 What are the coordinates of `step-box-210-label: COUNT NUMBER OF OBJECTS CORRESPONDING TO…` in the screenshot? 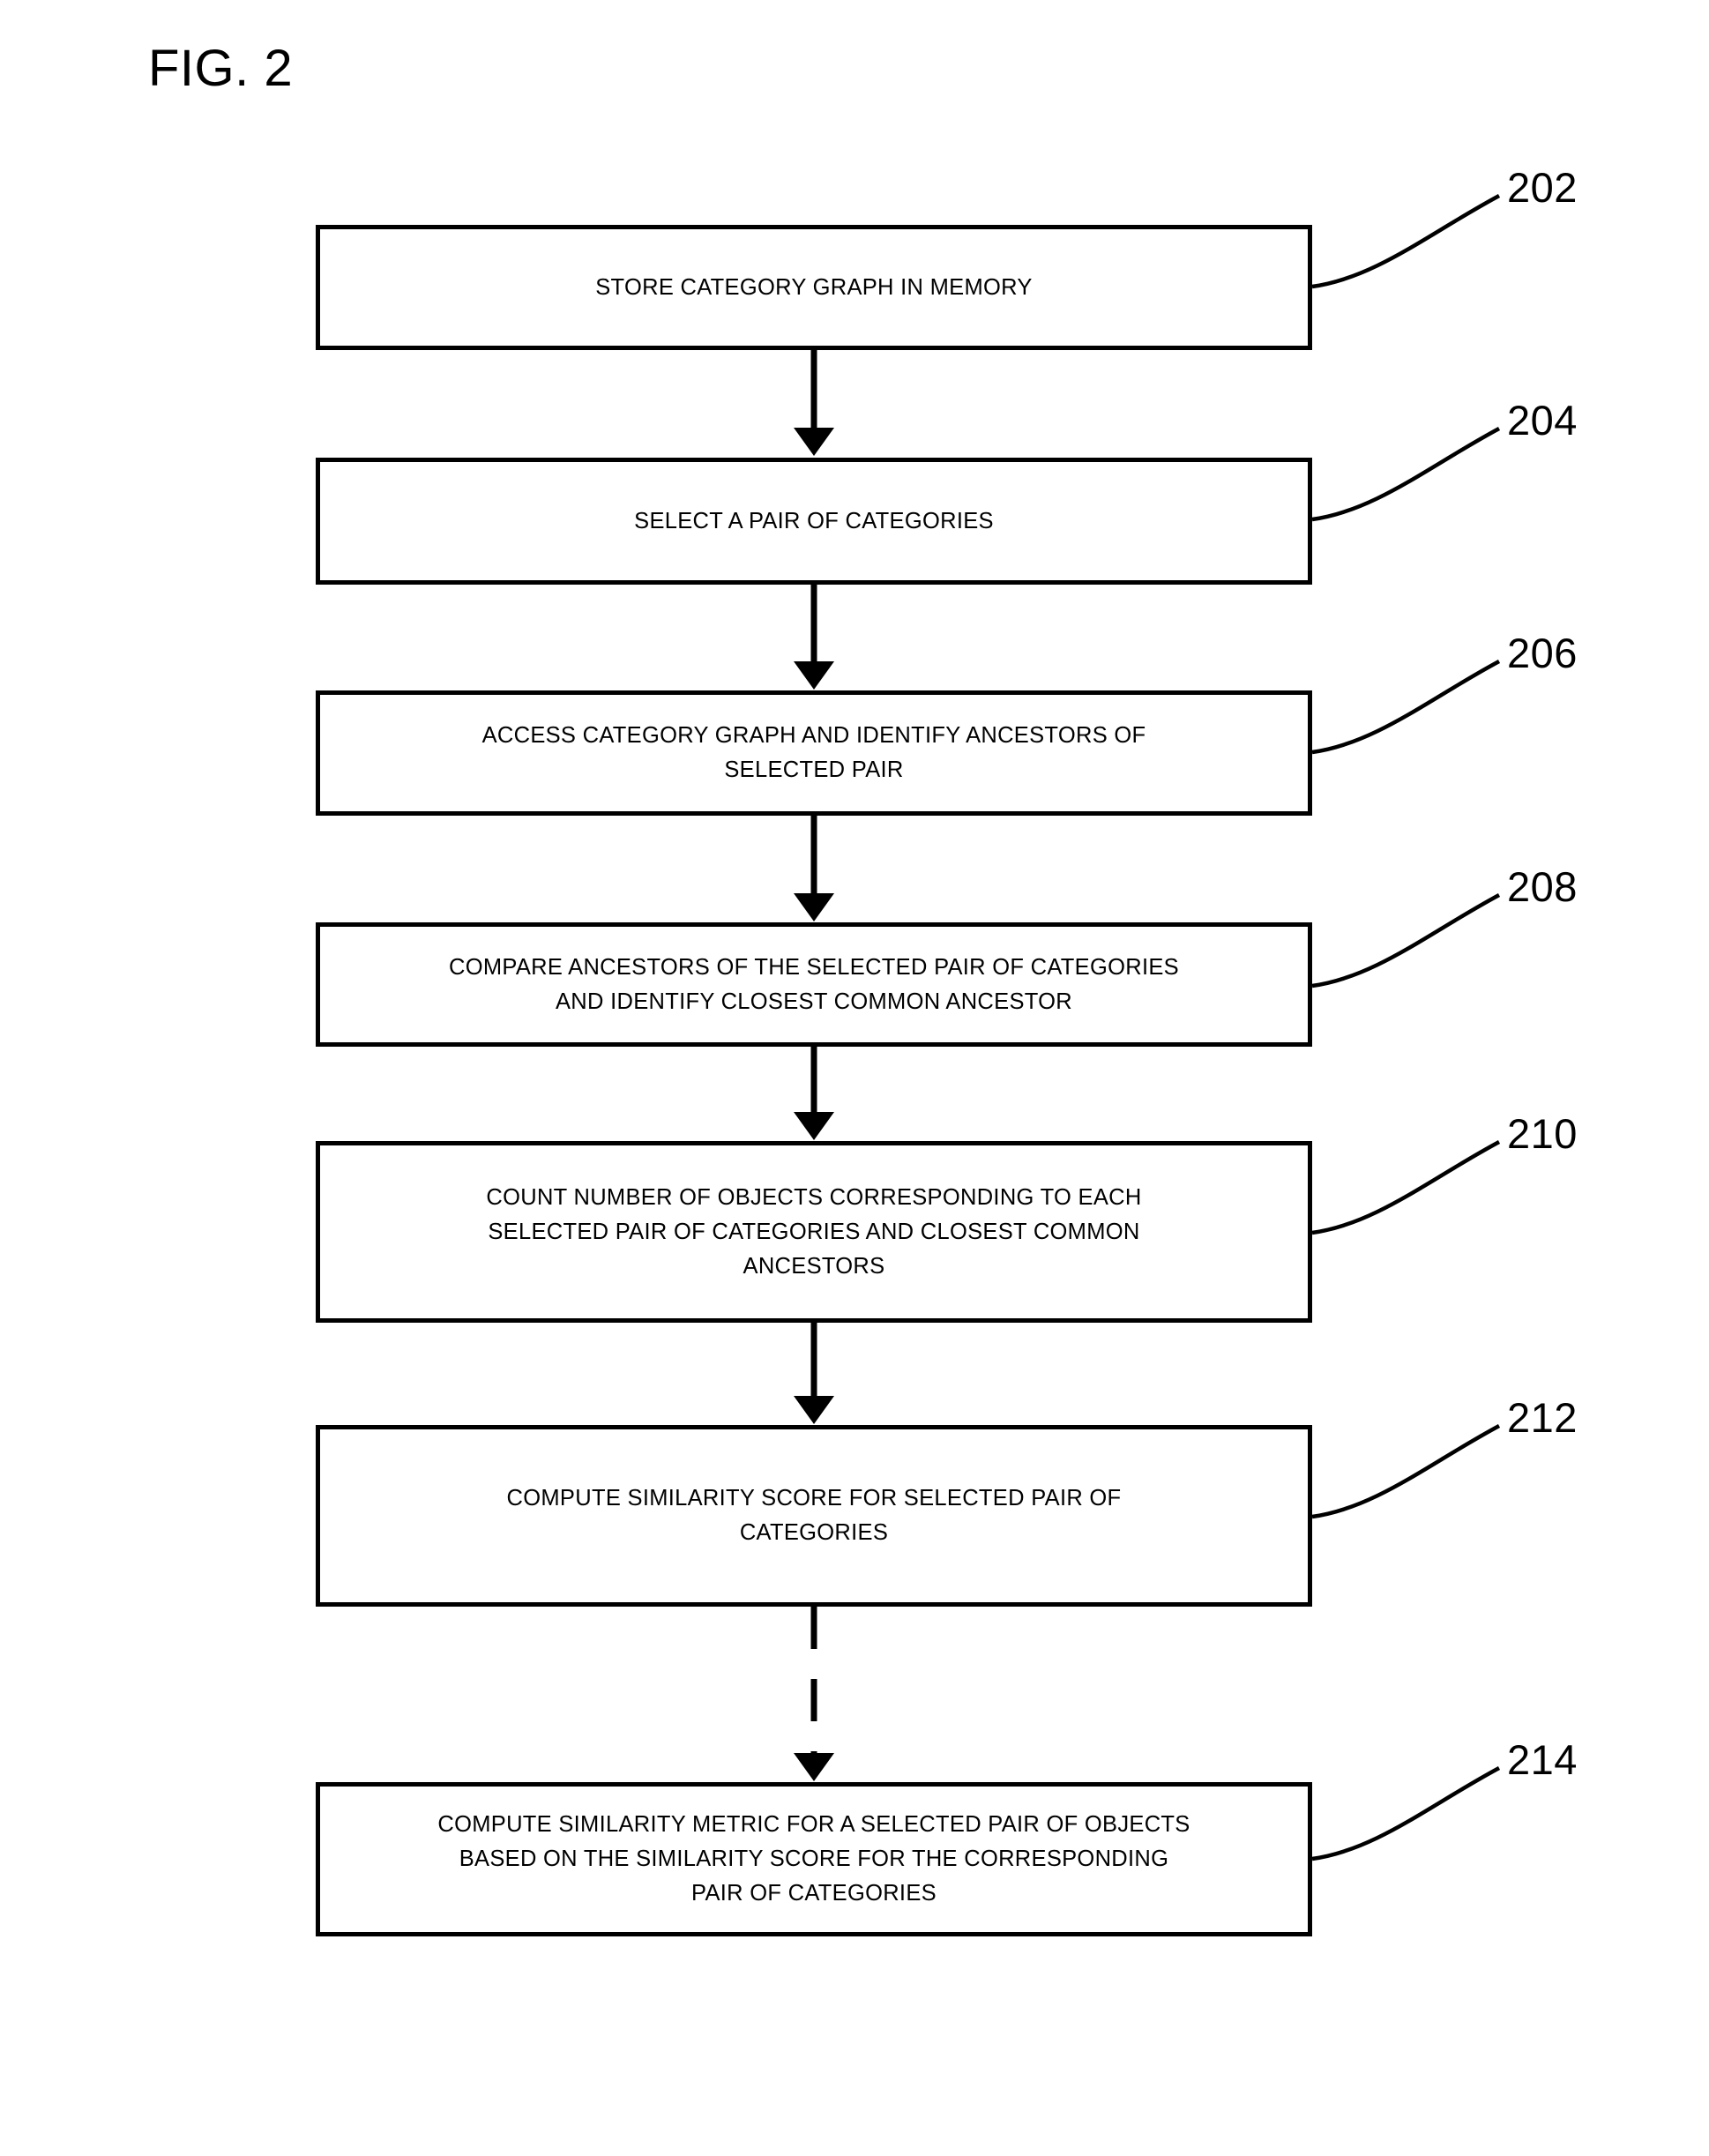 It's located at (814, 1231).